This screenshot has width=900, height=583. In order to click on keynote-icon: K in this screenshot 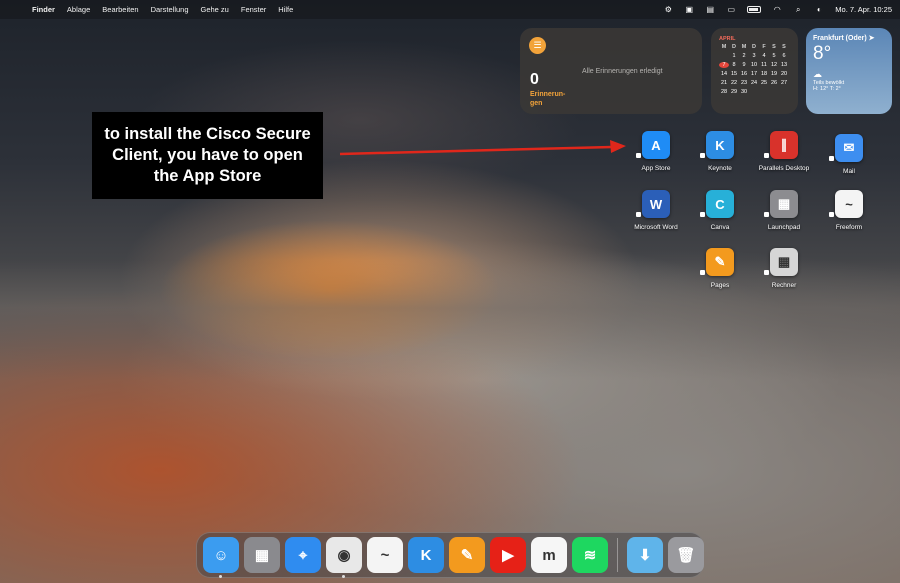, I will do `click(426, 555)`.